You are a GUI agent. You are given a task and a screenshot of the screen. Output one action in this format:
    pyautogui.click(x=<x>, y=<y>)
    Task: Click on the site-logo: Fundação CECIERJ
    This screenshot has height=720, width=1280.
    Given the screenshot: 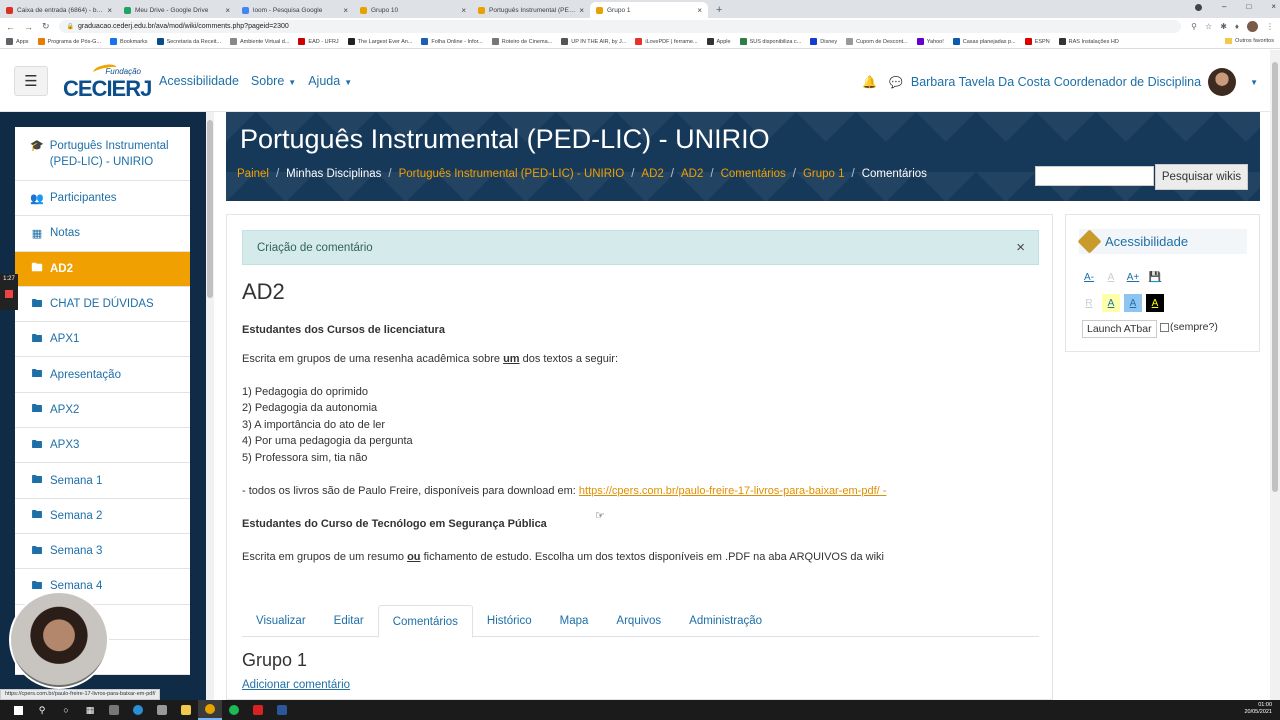 What is the action you would take?
    pyautogui.click(x=107, y=83)
    